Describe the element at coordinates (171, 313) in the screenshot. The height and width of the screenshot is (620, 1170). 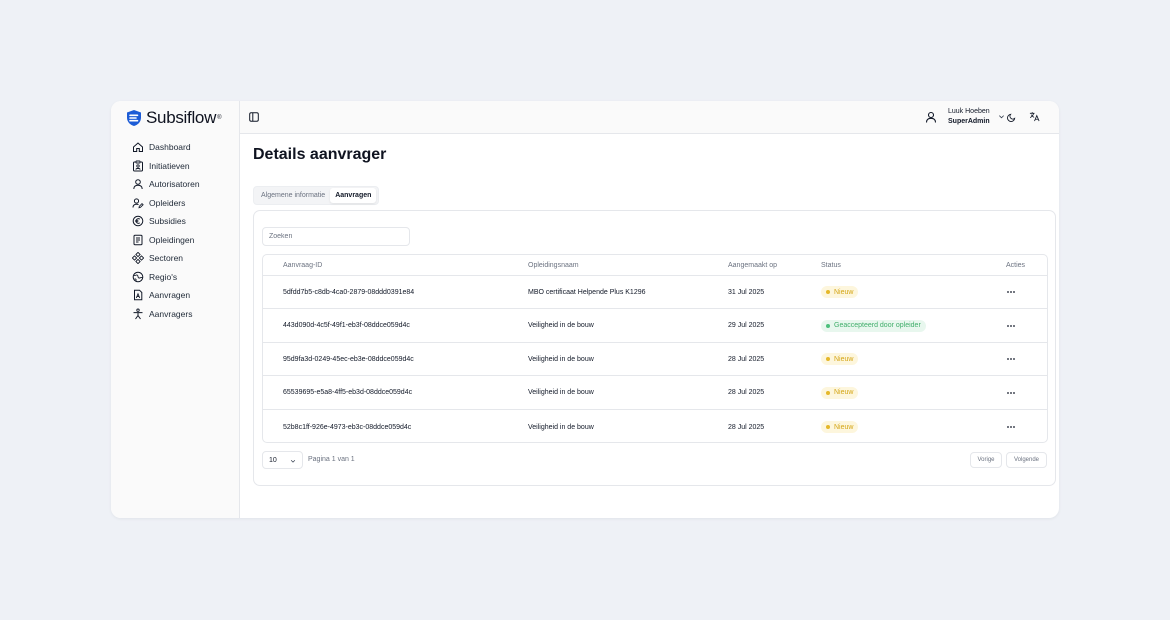
I see `sidebar-item-label: Aanvragers` at that location.